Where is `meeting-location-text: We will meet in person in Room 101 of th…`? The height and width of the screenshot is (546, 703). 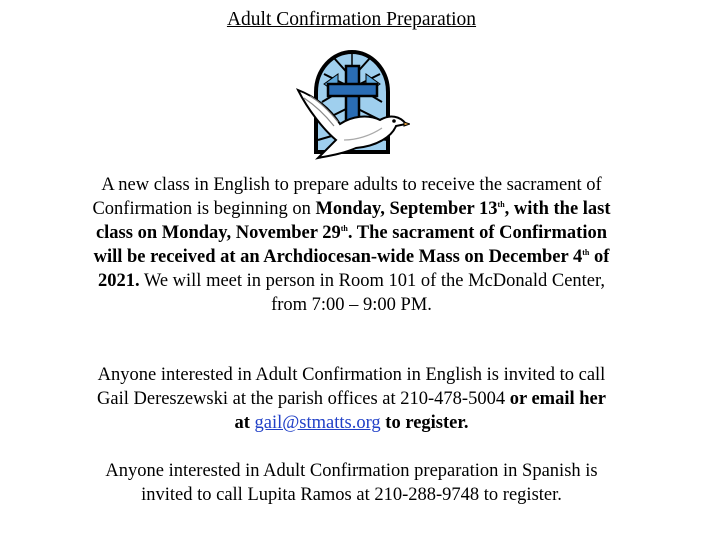
meeting-location-text: We will meet in person in Room 101 of th… is located at coordinates (372, 293).